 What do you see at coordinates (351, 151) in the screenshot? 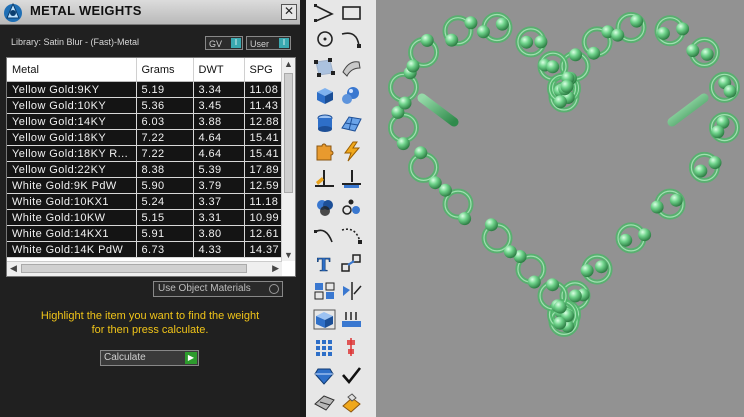
I see `lightning-icon` at bounding box center [351, 151].